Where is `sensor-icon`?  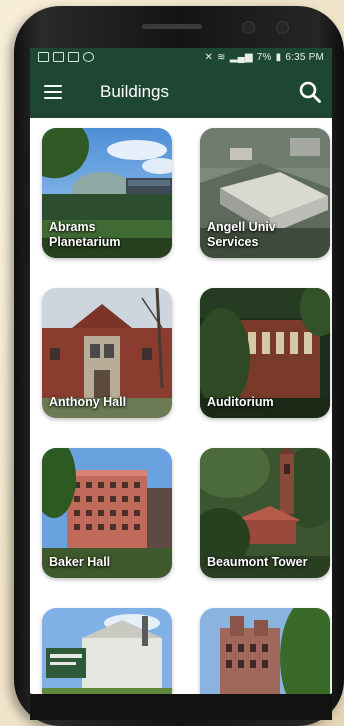 sensor-icon is located at coordinates (282, 27).